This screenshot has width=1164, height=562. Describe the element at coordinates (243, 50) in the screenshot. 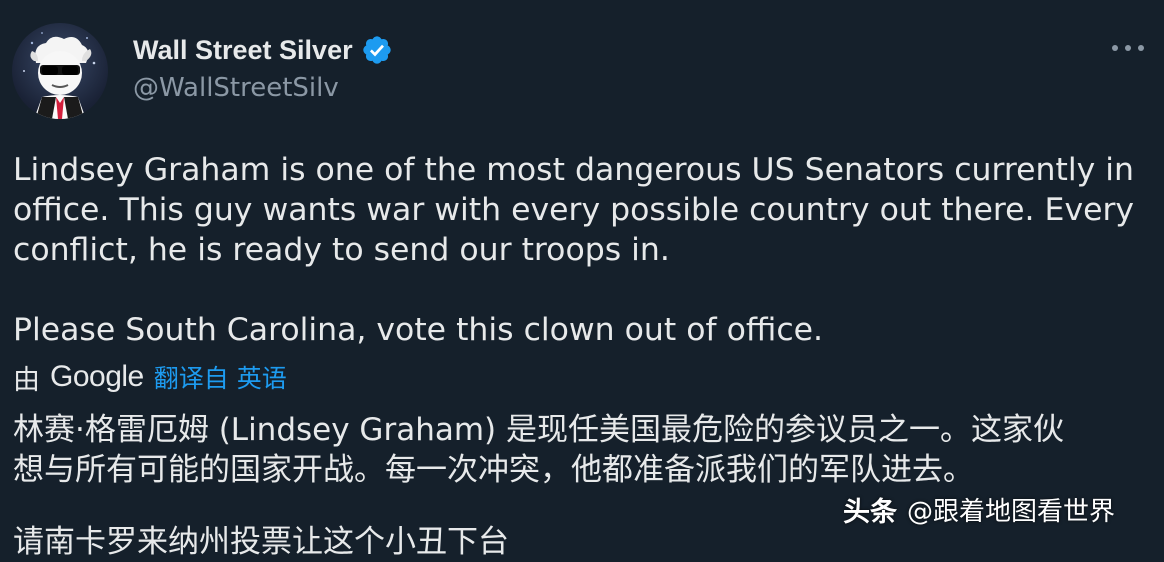

I see `author-display-name: Wall Street Silver` at that location.